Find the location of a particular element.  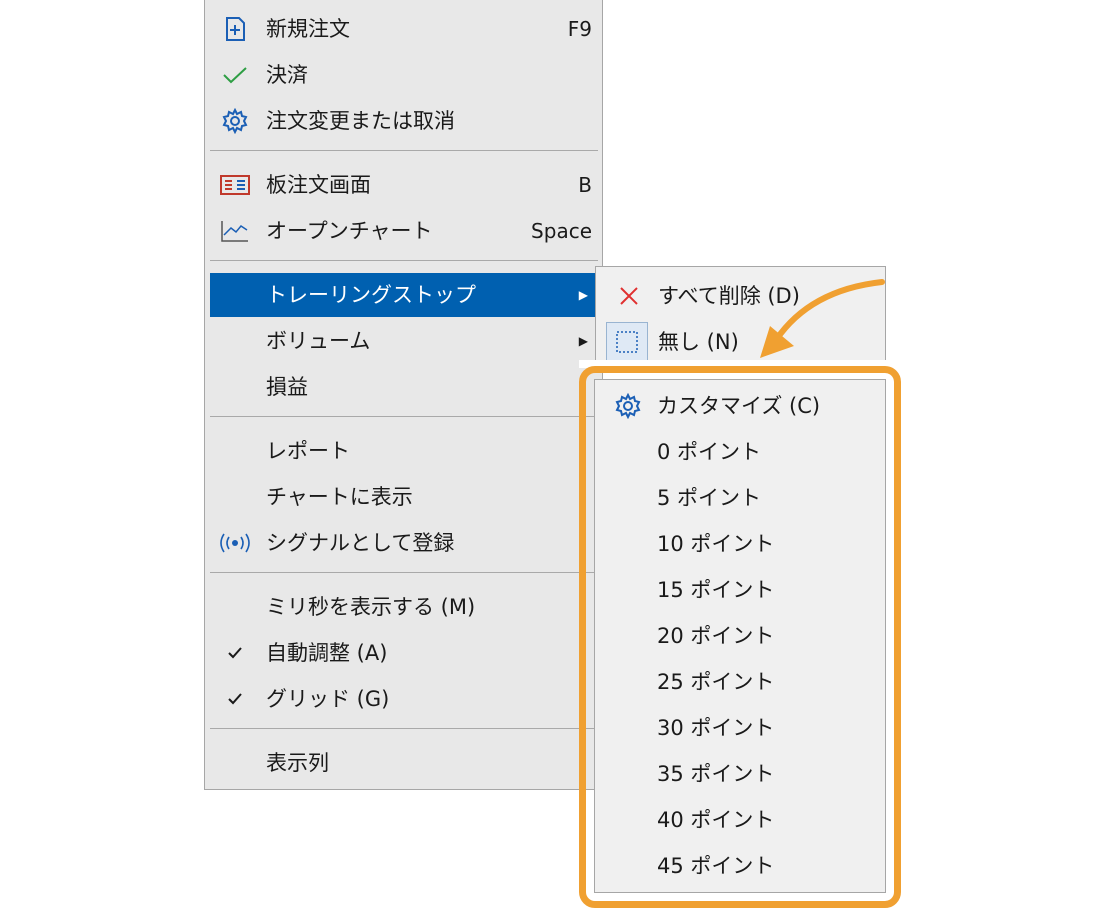

menu-item-label: 表示列 is located at coordinates (297, 763).